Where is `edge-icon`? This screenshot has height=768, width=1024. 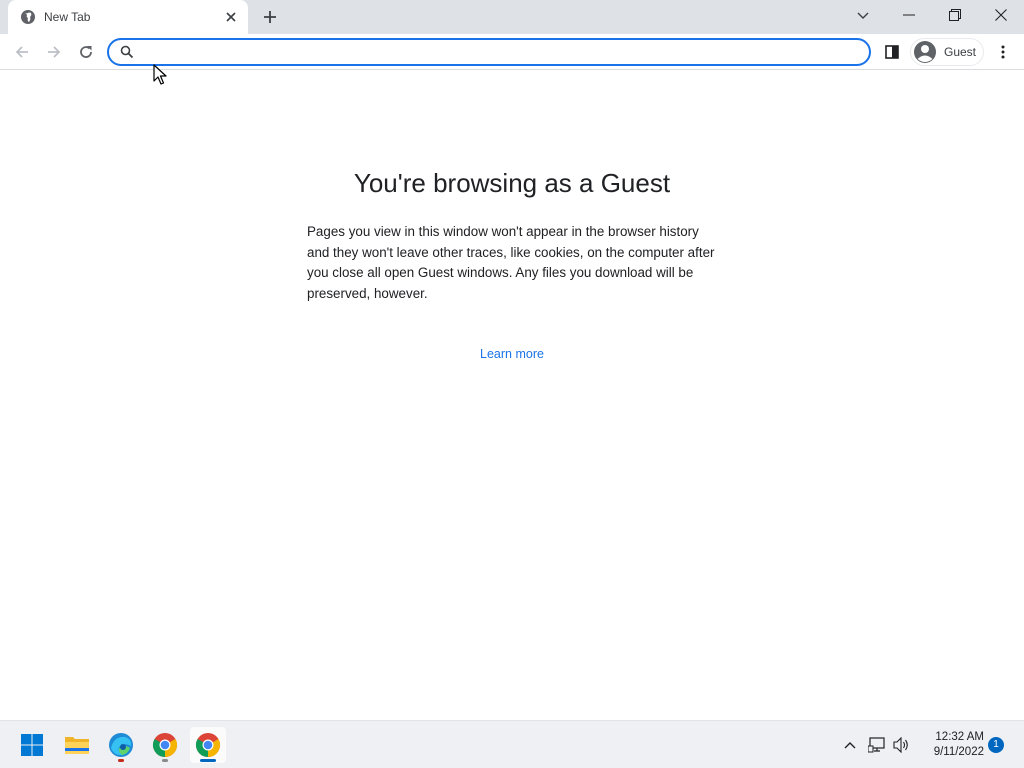
edge-icon is located at coordinates (121, 745).